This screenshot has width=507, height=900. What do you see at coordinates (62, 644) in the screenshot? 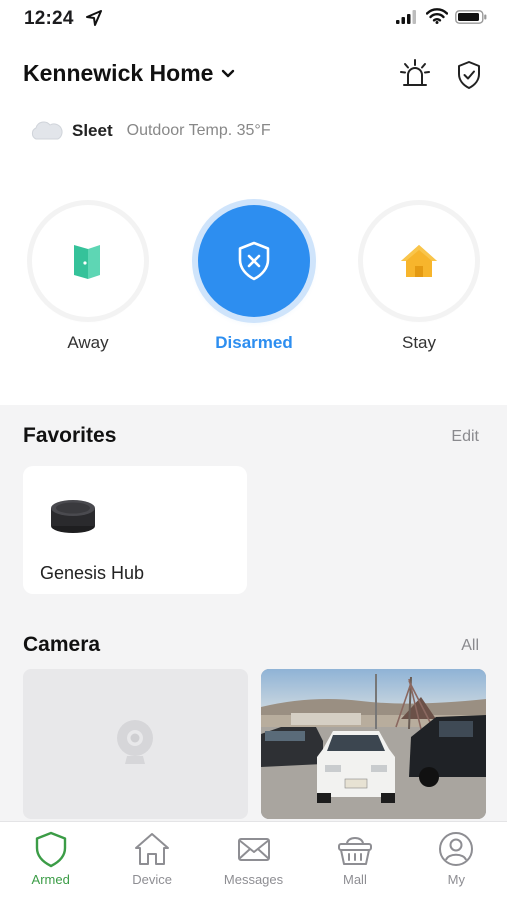
I see `camera-title: Camera` at bounding box center [62, 644].